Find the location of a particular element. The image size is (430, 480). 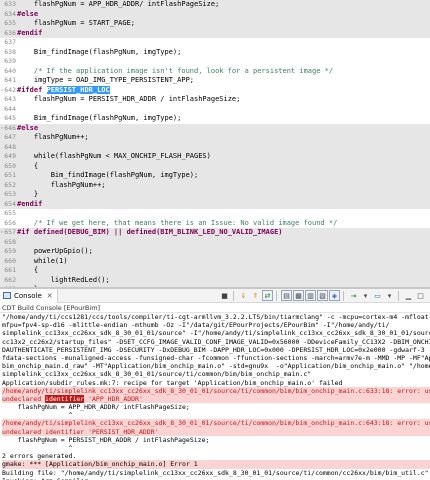

line-number-text: 649 is located at coordinates (10, 156).